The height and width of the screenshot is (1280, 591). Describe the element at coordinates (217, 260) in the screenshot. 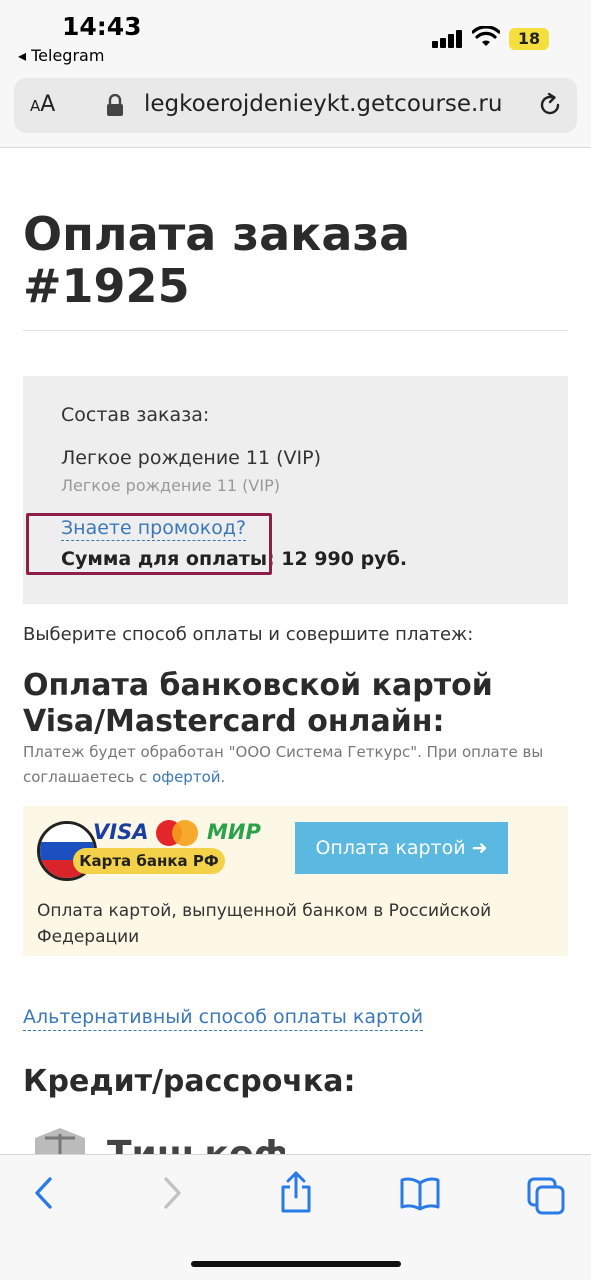

I see `page-title: Оплата заказа #1925` at that location.